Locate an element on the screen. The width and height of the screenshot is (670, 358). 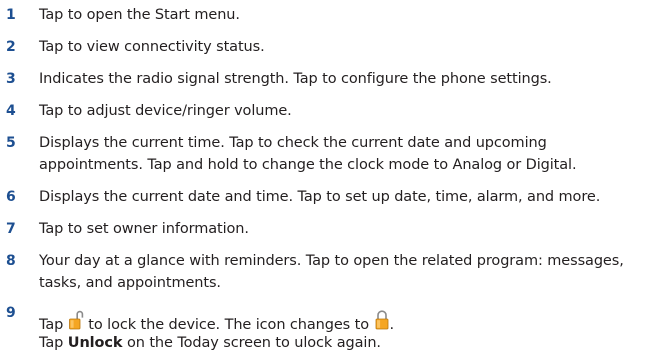
item-number: 7 is located at coordinates (11, 229).